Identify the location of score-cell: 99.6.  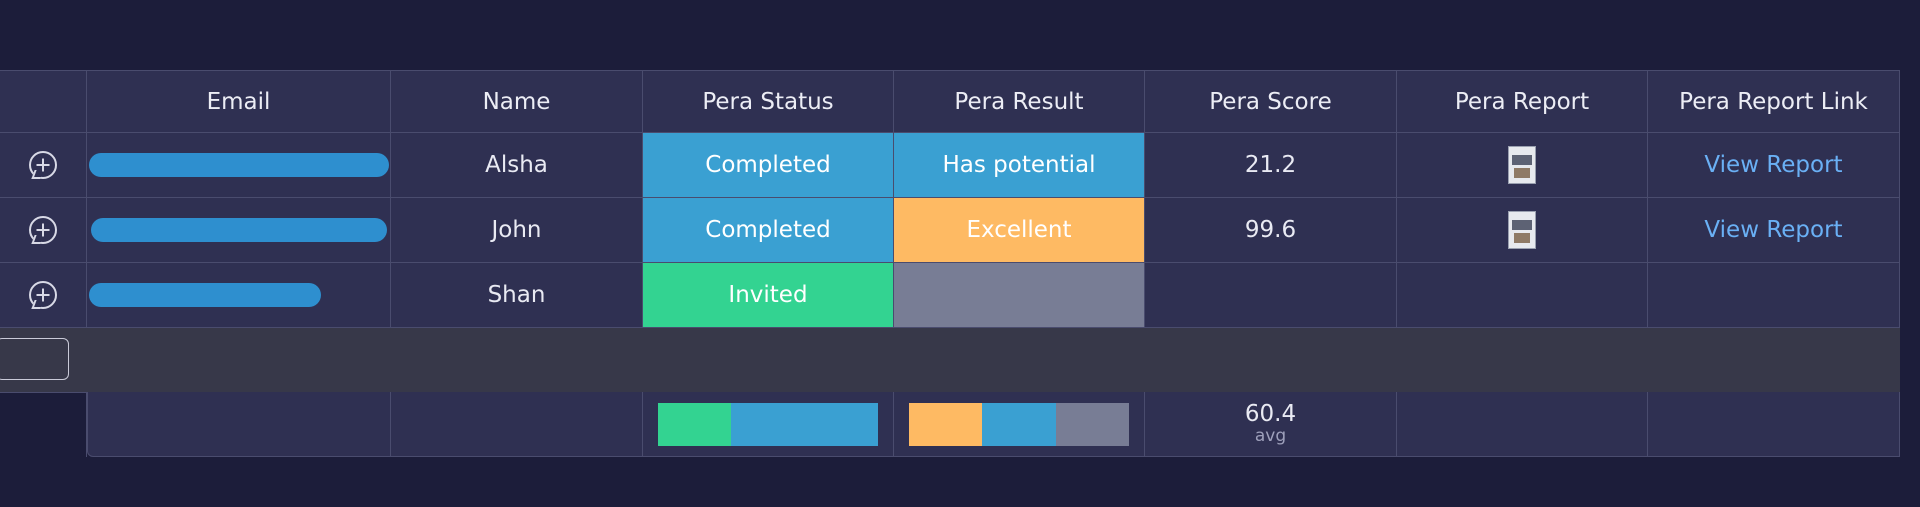
(1271, 230).